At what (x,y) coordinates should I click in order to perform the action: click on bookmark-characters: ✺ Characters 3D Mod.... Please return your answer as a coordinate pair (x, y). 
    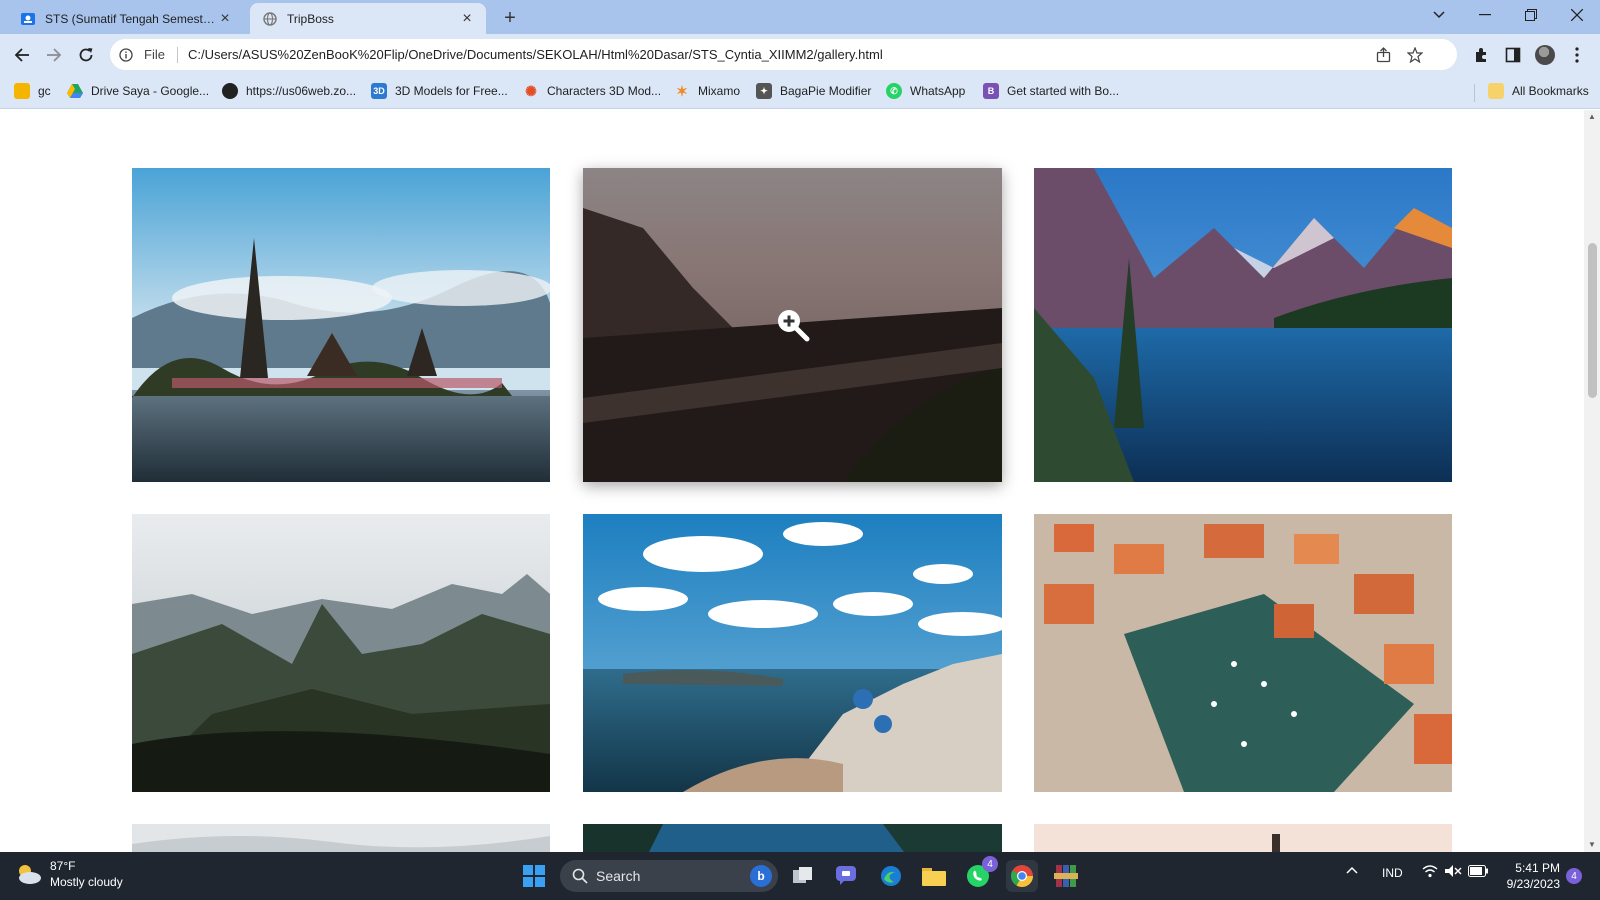
    Looking at the image, I should click on (592, 91).